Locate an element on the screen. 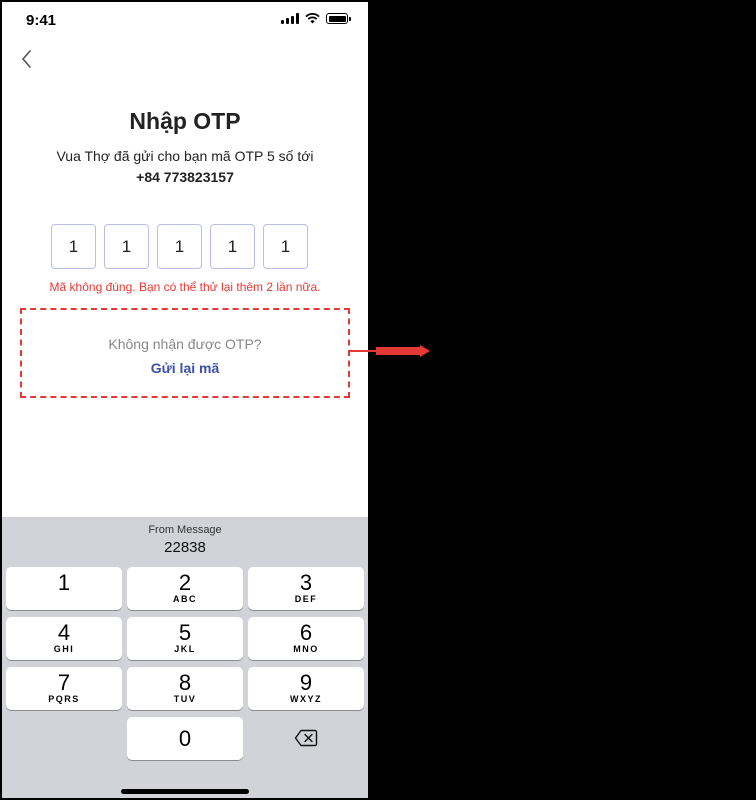  key-number: 1 is located at coordinates (64, 582).